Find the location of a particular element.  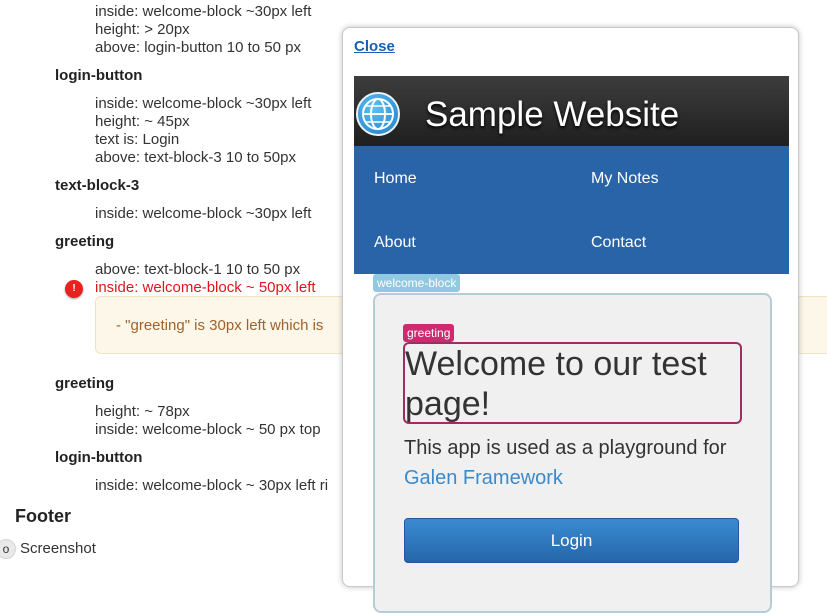

nav-my-notes: My Notes is located at coordinates (625, 179).